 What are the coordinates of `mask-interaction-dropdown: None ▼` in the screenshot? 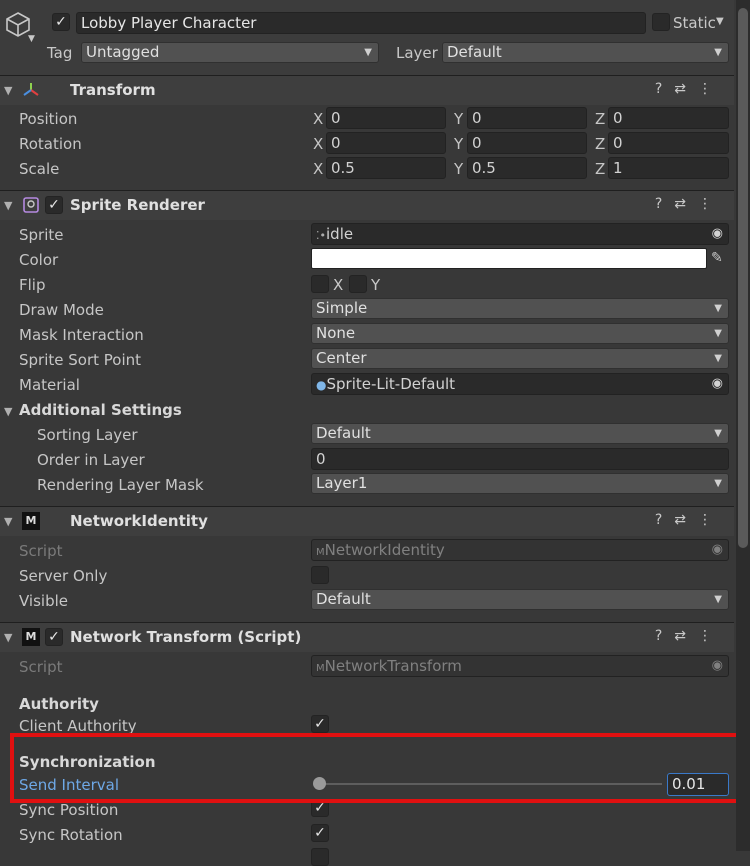 It's located at (520, 333).